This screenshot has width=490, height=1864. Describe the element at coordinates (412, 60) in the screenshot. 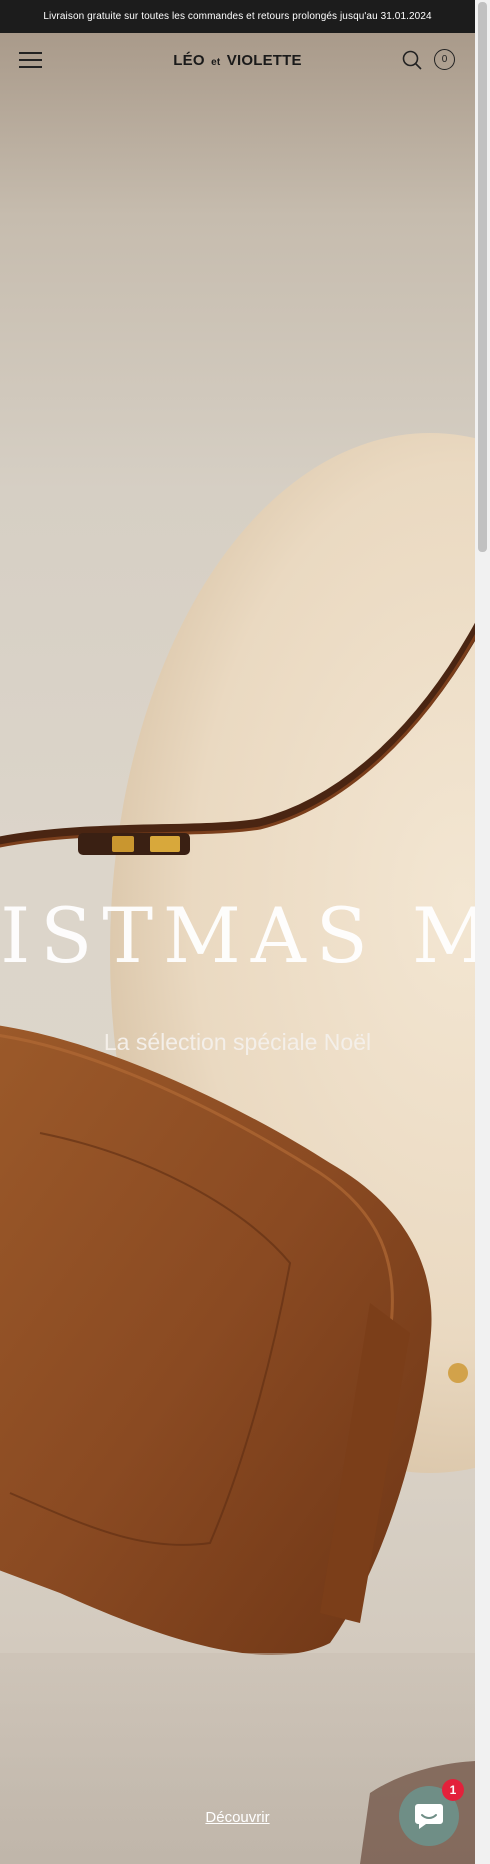

I see `search-icon` at that location.